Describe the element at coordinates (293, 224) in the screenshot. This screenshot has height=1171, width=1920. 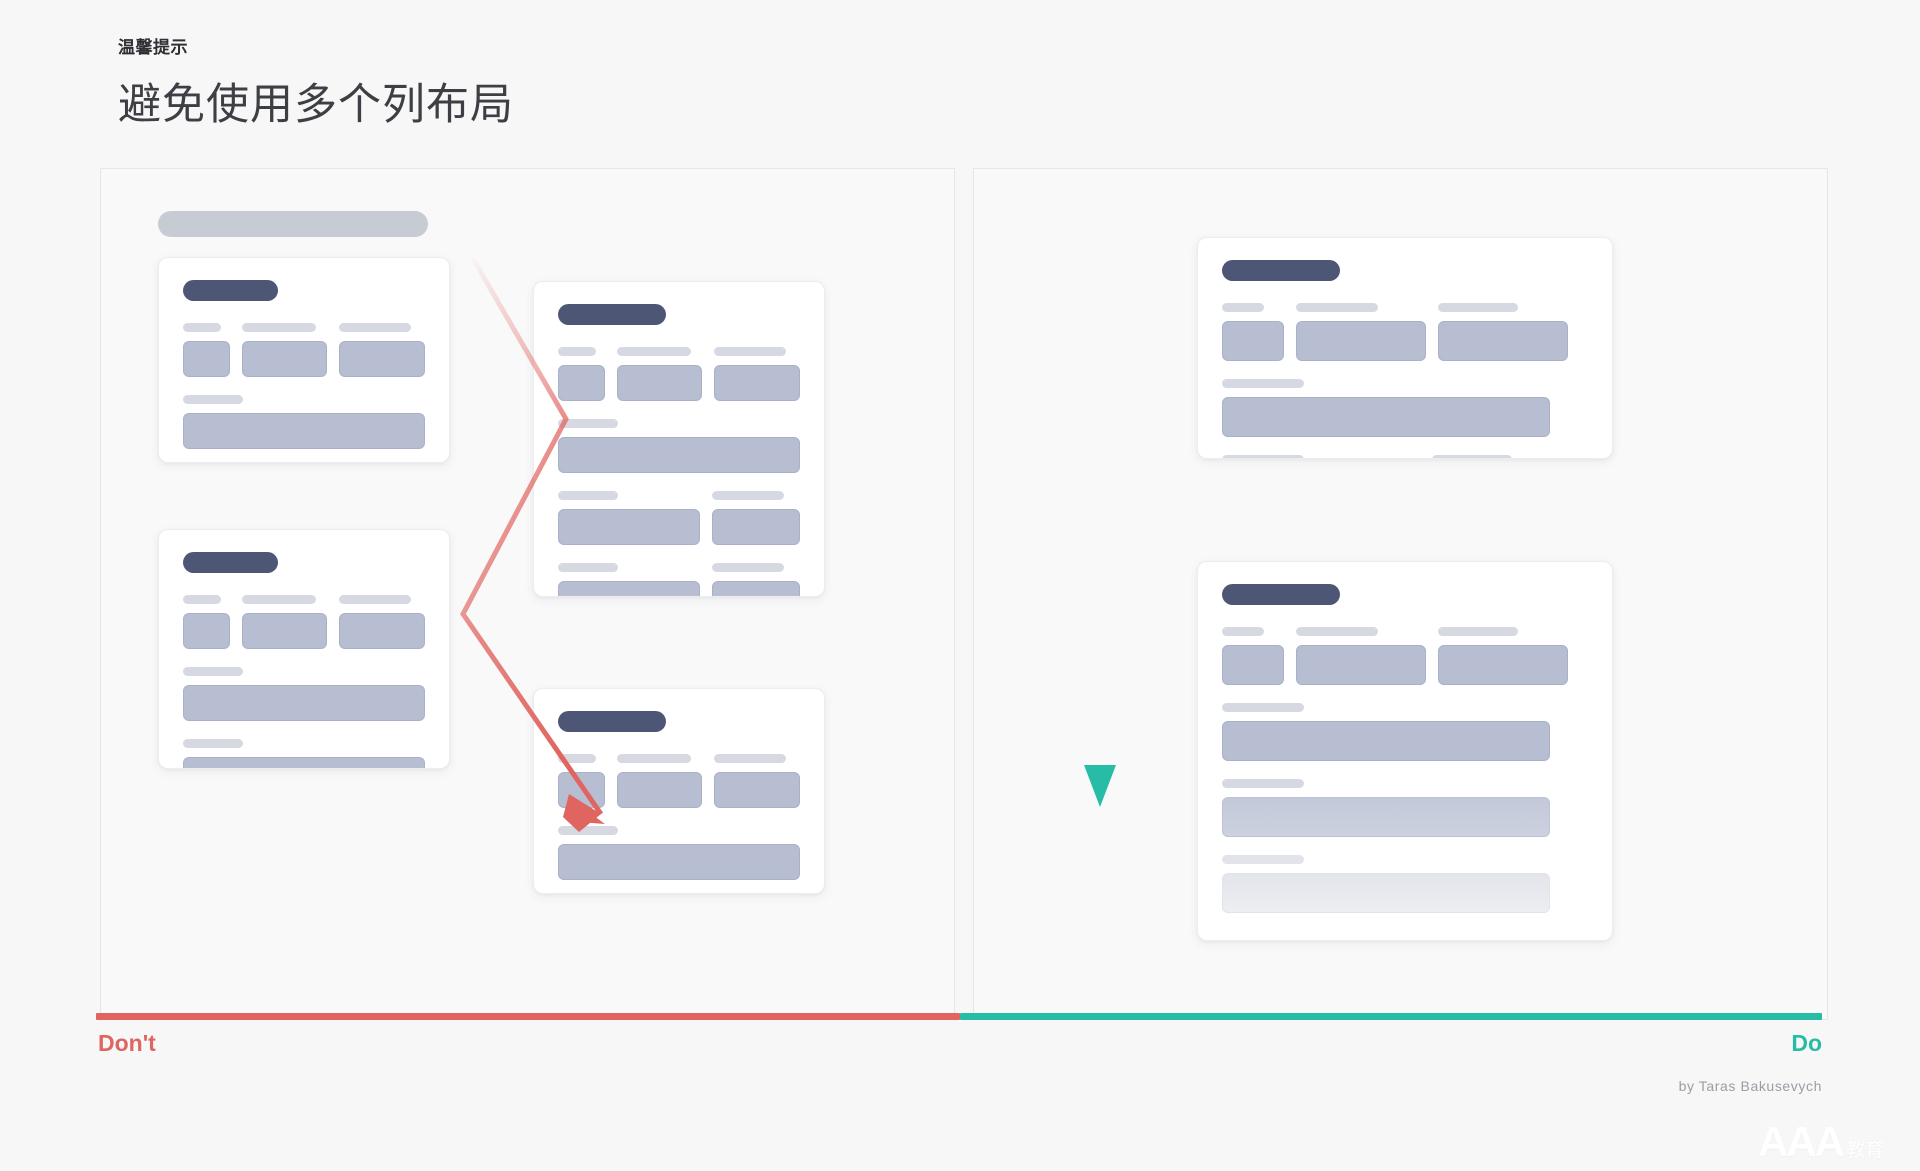
I see `page-title-placeholder-bar` at that location.